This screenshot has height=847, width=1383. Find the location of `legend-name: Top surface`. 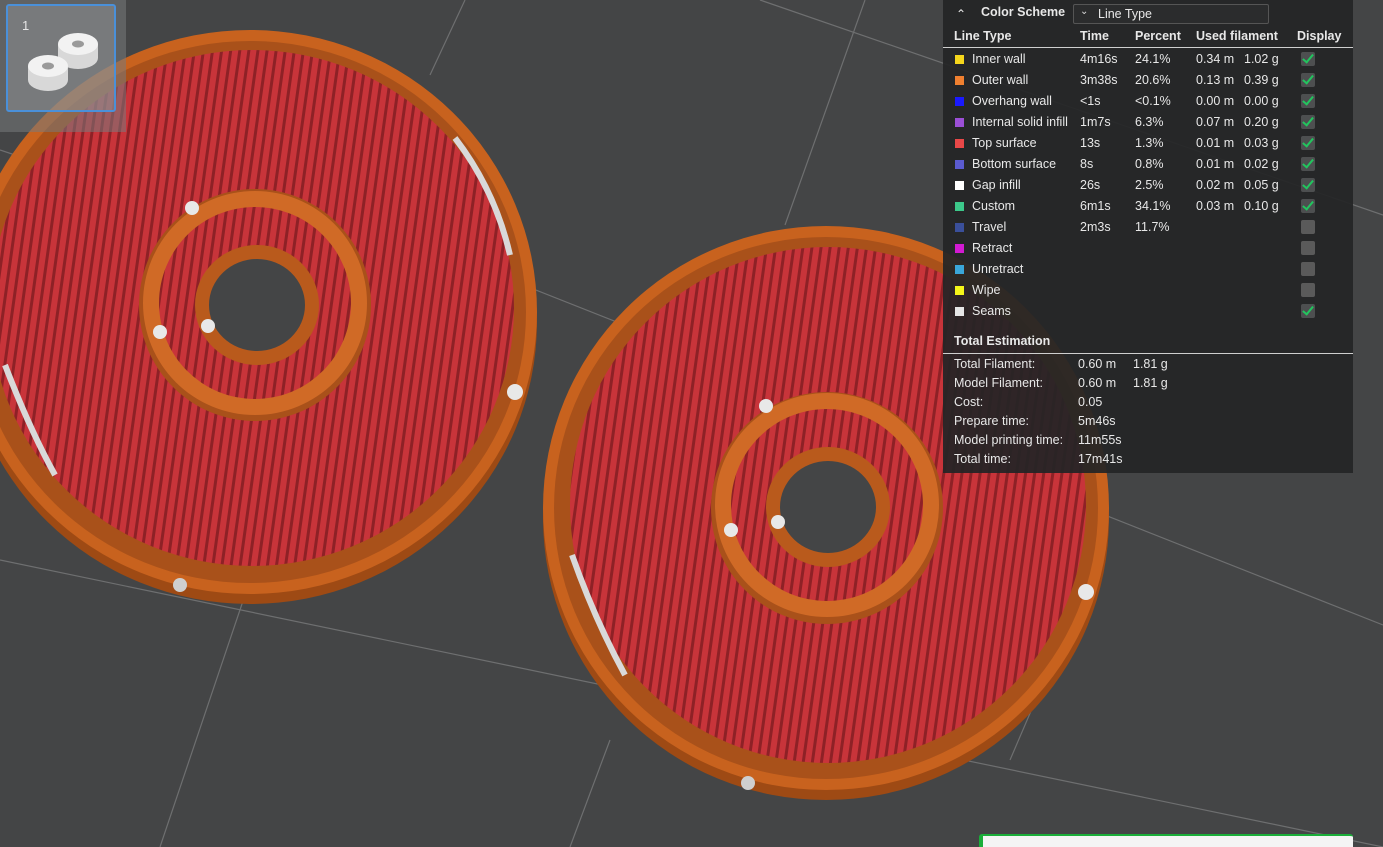

legend-name: Top surface is located at coordinates (1004, 143).